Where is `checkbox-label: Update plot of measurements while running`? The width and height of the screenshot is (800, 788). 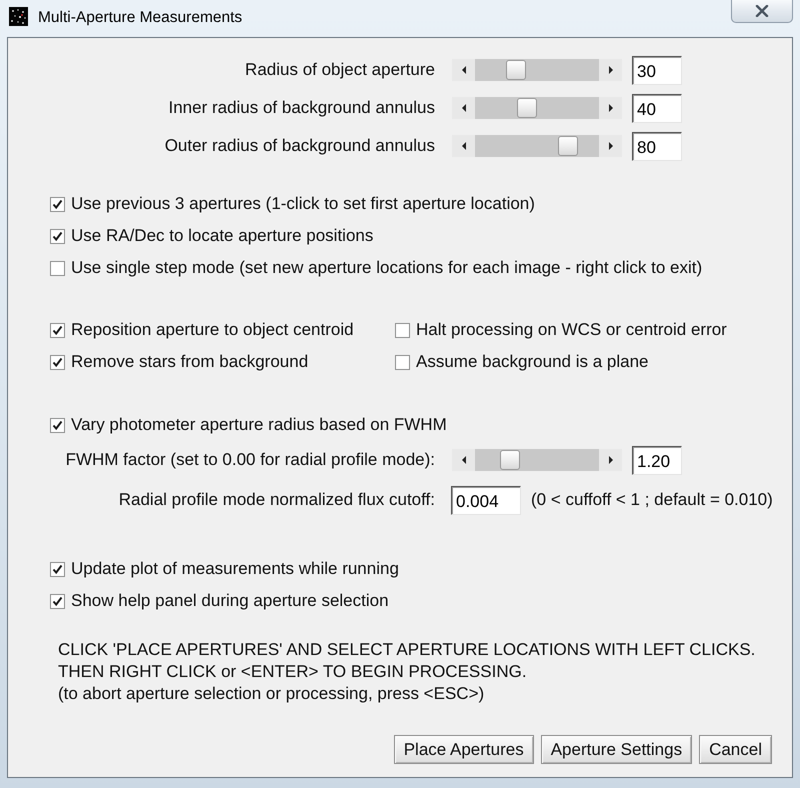 checkbox-label: Update plot of measurements while running is located at coordinates (235, 569).